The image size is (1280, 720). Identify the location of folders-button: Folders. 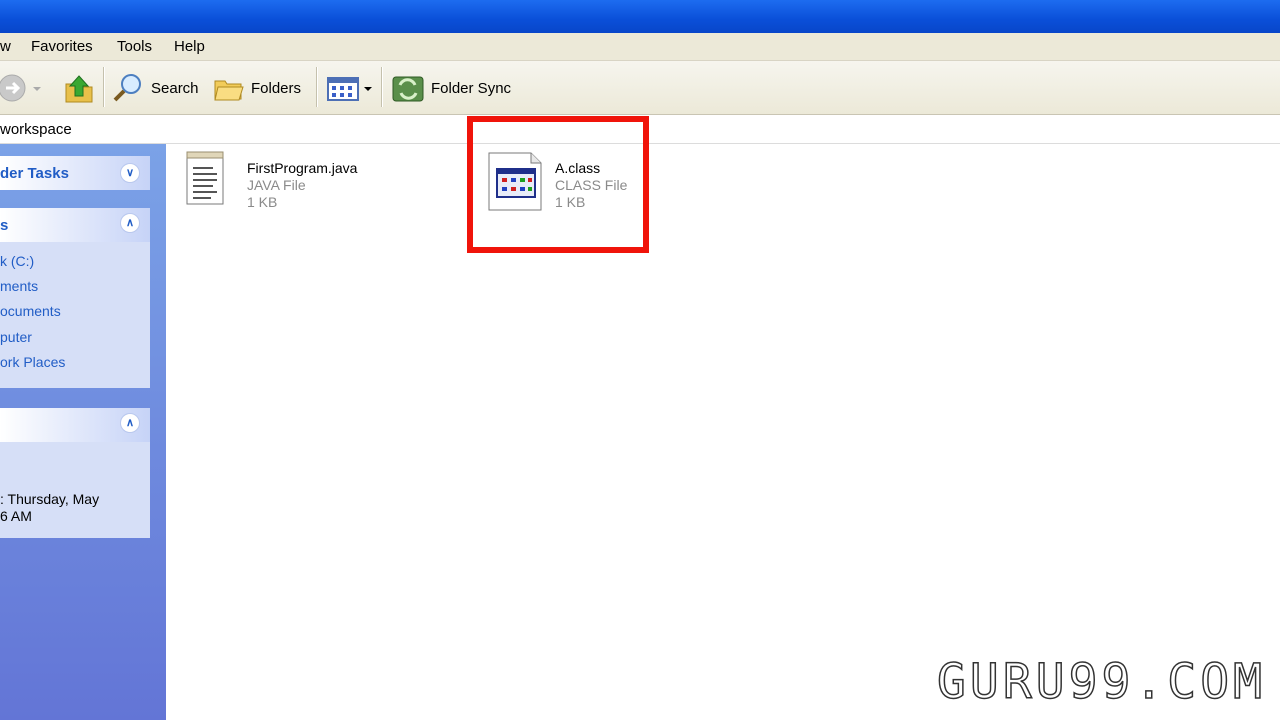
(257, 88).